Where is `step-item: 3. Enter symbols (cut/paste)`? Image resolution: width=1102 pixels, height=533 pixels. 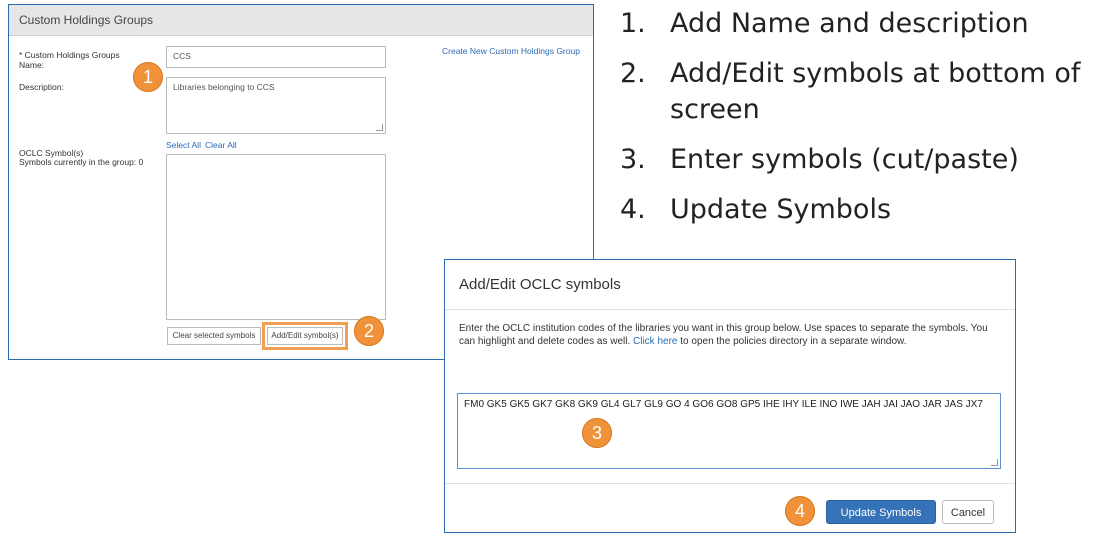 step-item: 3. Enter symbols (cut/paste) is located at coordinates (860, 160).